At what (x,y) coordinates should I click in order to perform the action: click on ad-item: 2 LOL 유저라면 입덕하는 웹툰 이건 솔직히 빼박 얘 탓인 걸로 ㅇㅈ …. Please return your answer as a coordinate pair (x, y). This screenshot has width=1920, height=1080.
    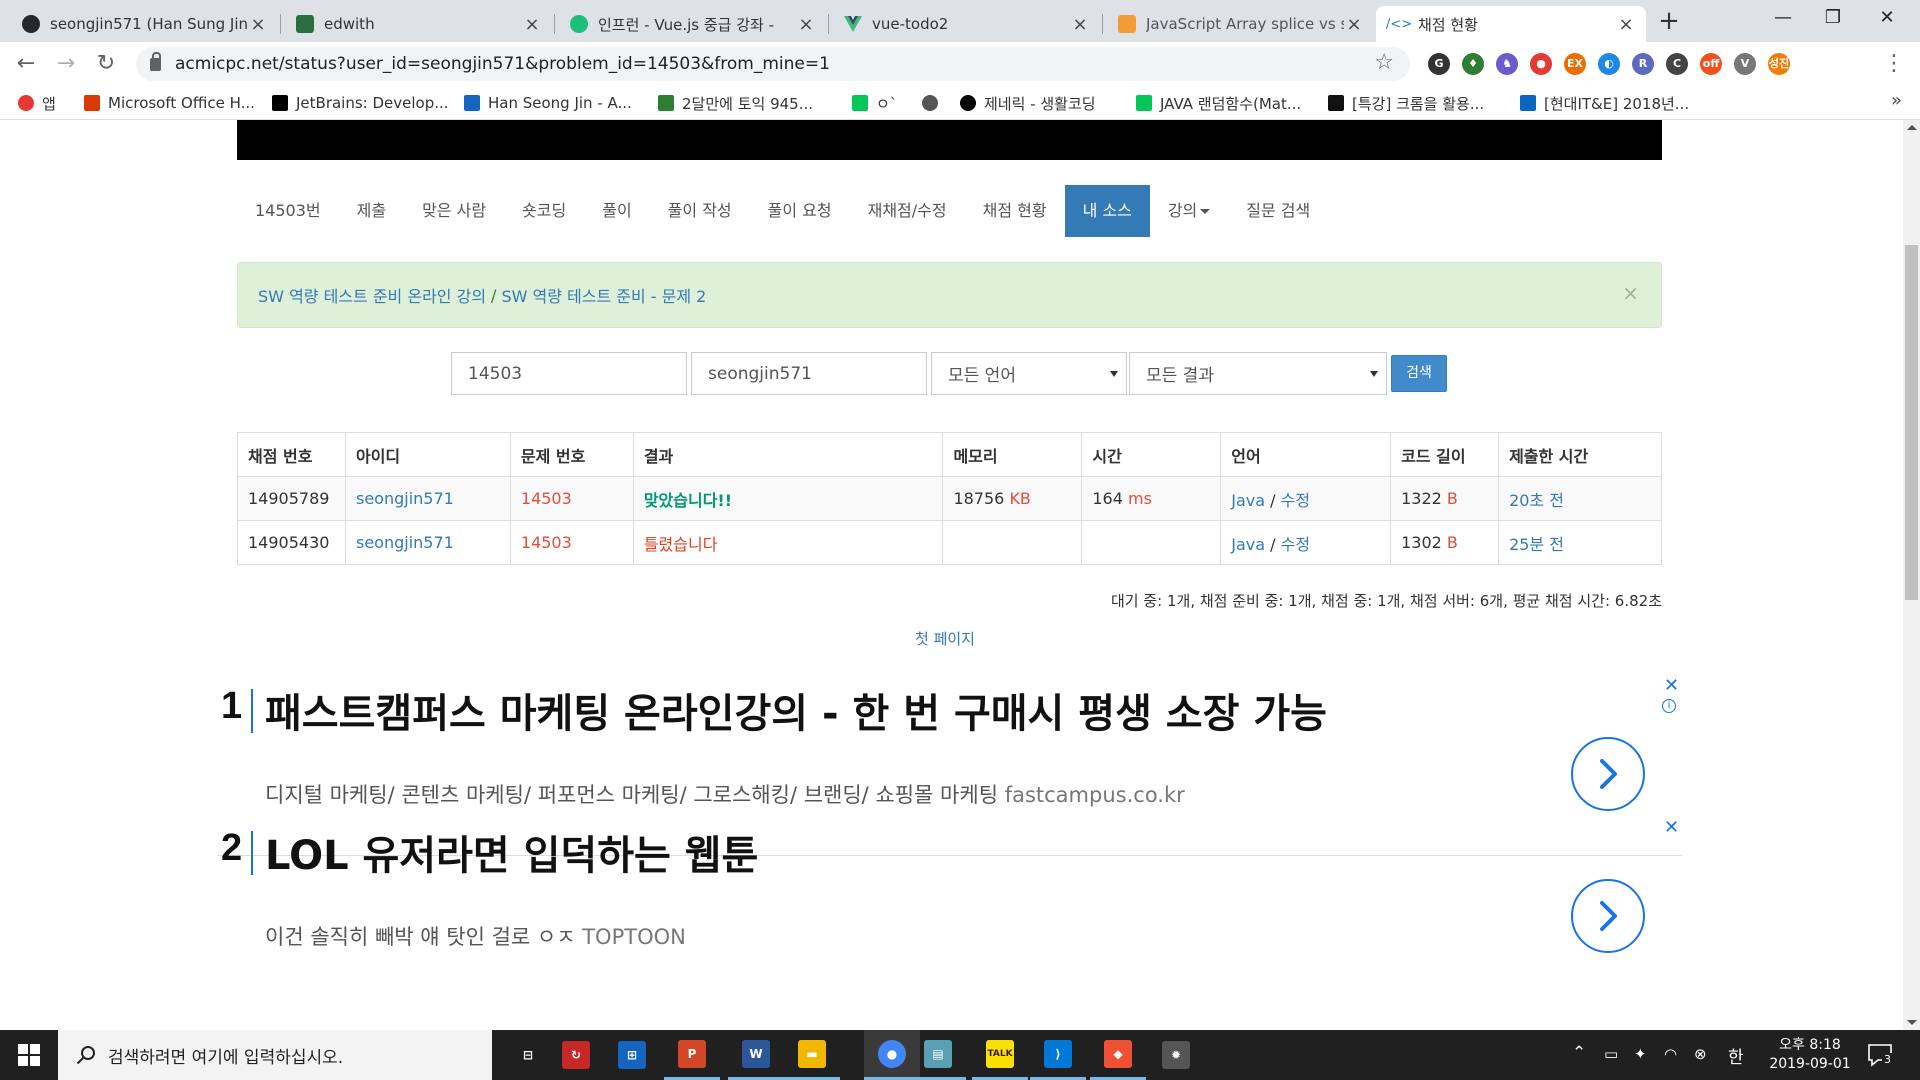
    Looking at the image, I should click on (949, 904).